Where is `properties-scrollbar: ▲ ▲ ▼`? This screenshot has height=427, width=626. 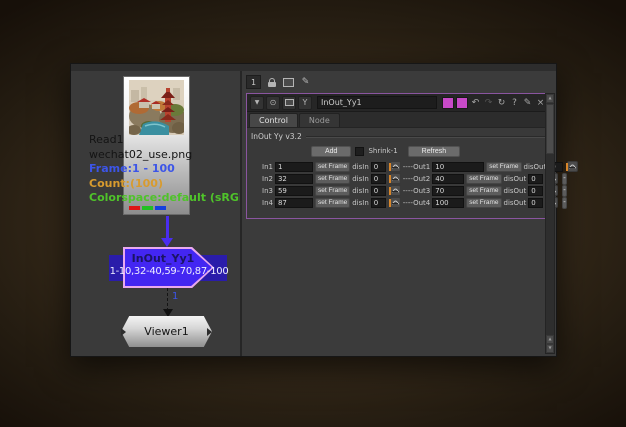
properties-scrollbar: ▲ ▲ ▼ is located at coordinates (550, 223).